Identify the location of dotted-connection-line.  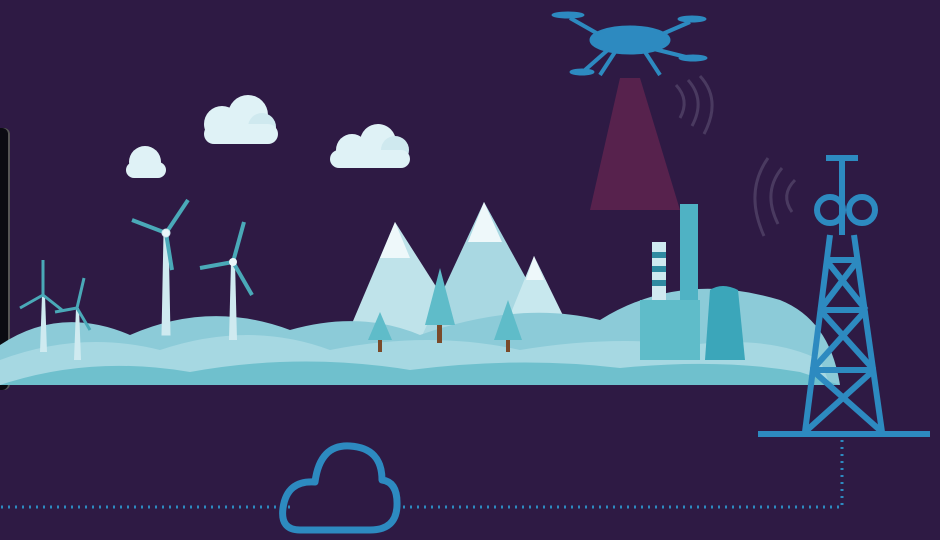
(422, 474).